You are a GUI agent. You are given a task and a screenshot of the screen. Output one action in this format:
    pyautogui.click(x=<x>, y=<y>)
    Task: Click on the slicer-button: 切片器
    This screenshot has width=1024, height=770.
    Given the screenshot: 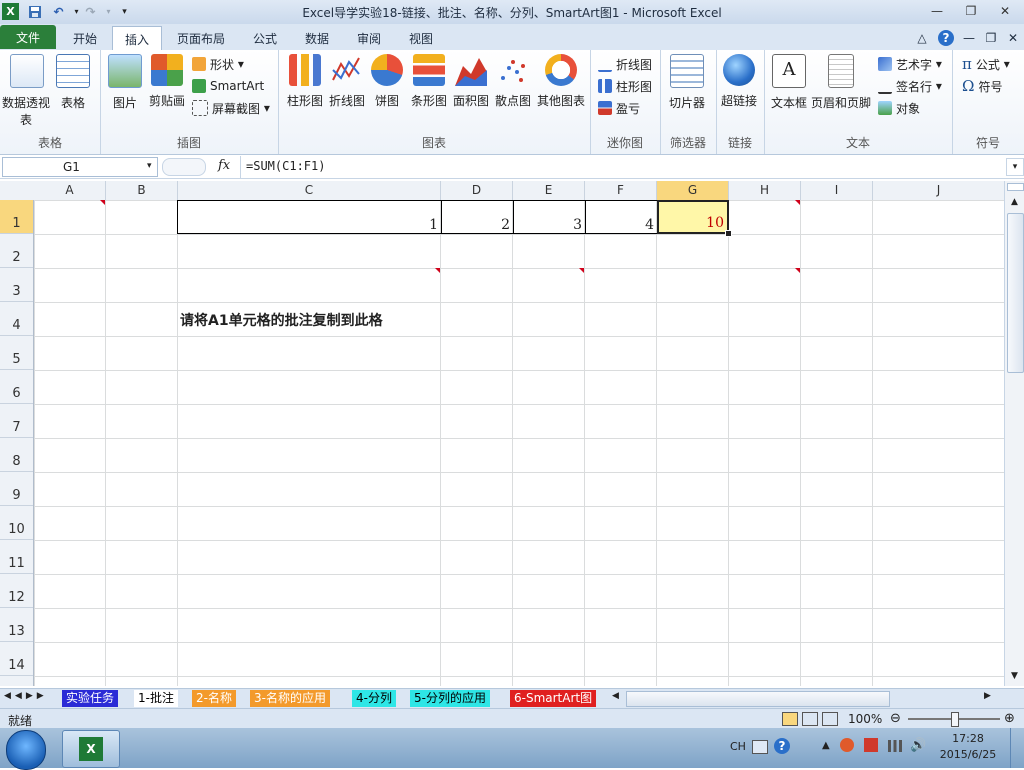 What is the action you would take?
    pyautogui.click(x=687, y=82)
    